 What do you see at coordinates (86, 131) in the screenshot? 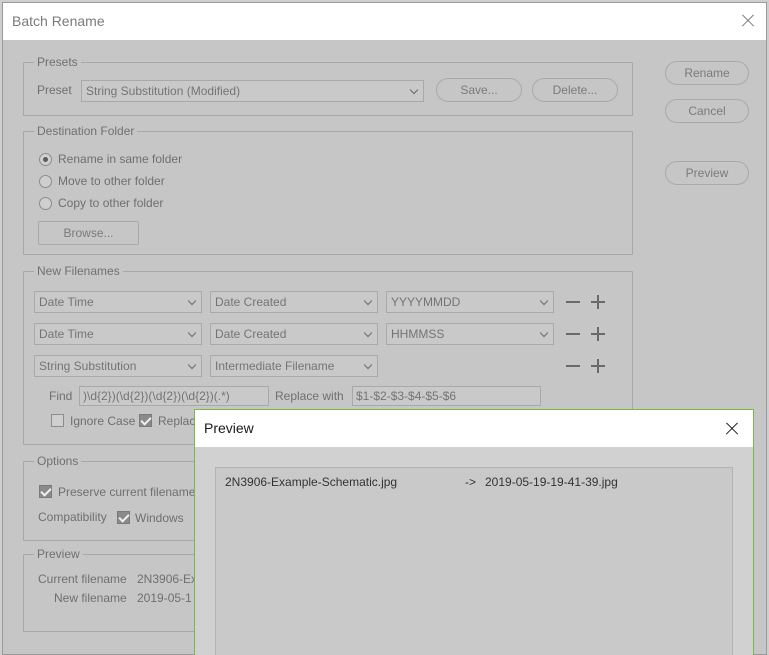
I see `destination-legend: Destination Folder` at bounding box center [86, 131].